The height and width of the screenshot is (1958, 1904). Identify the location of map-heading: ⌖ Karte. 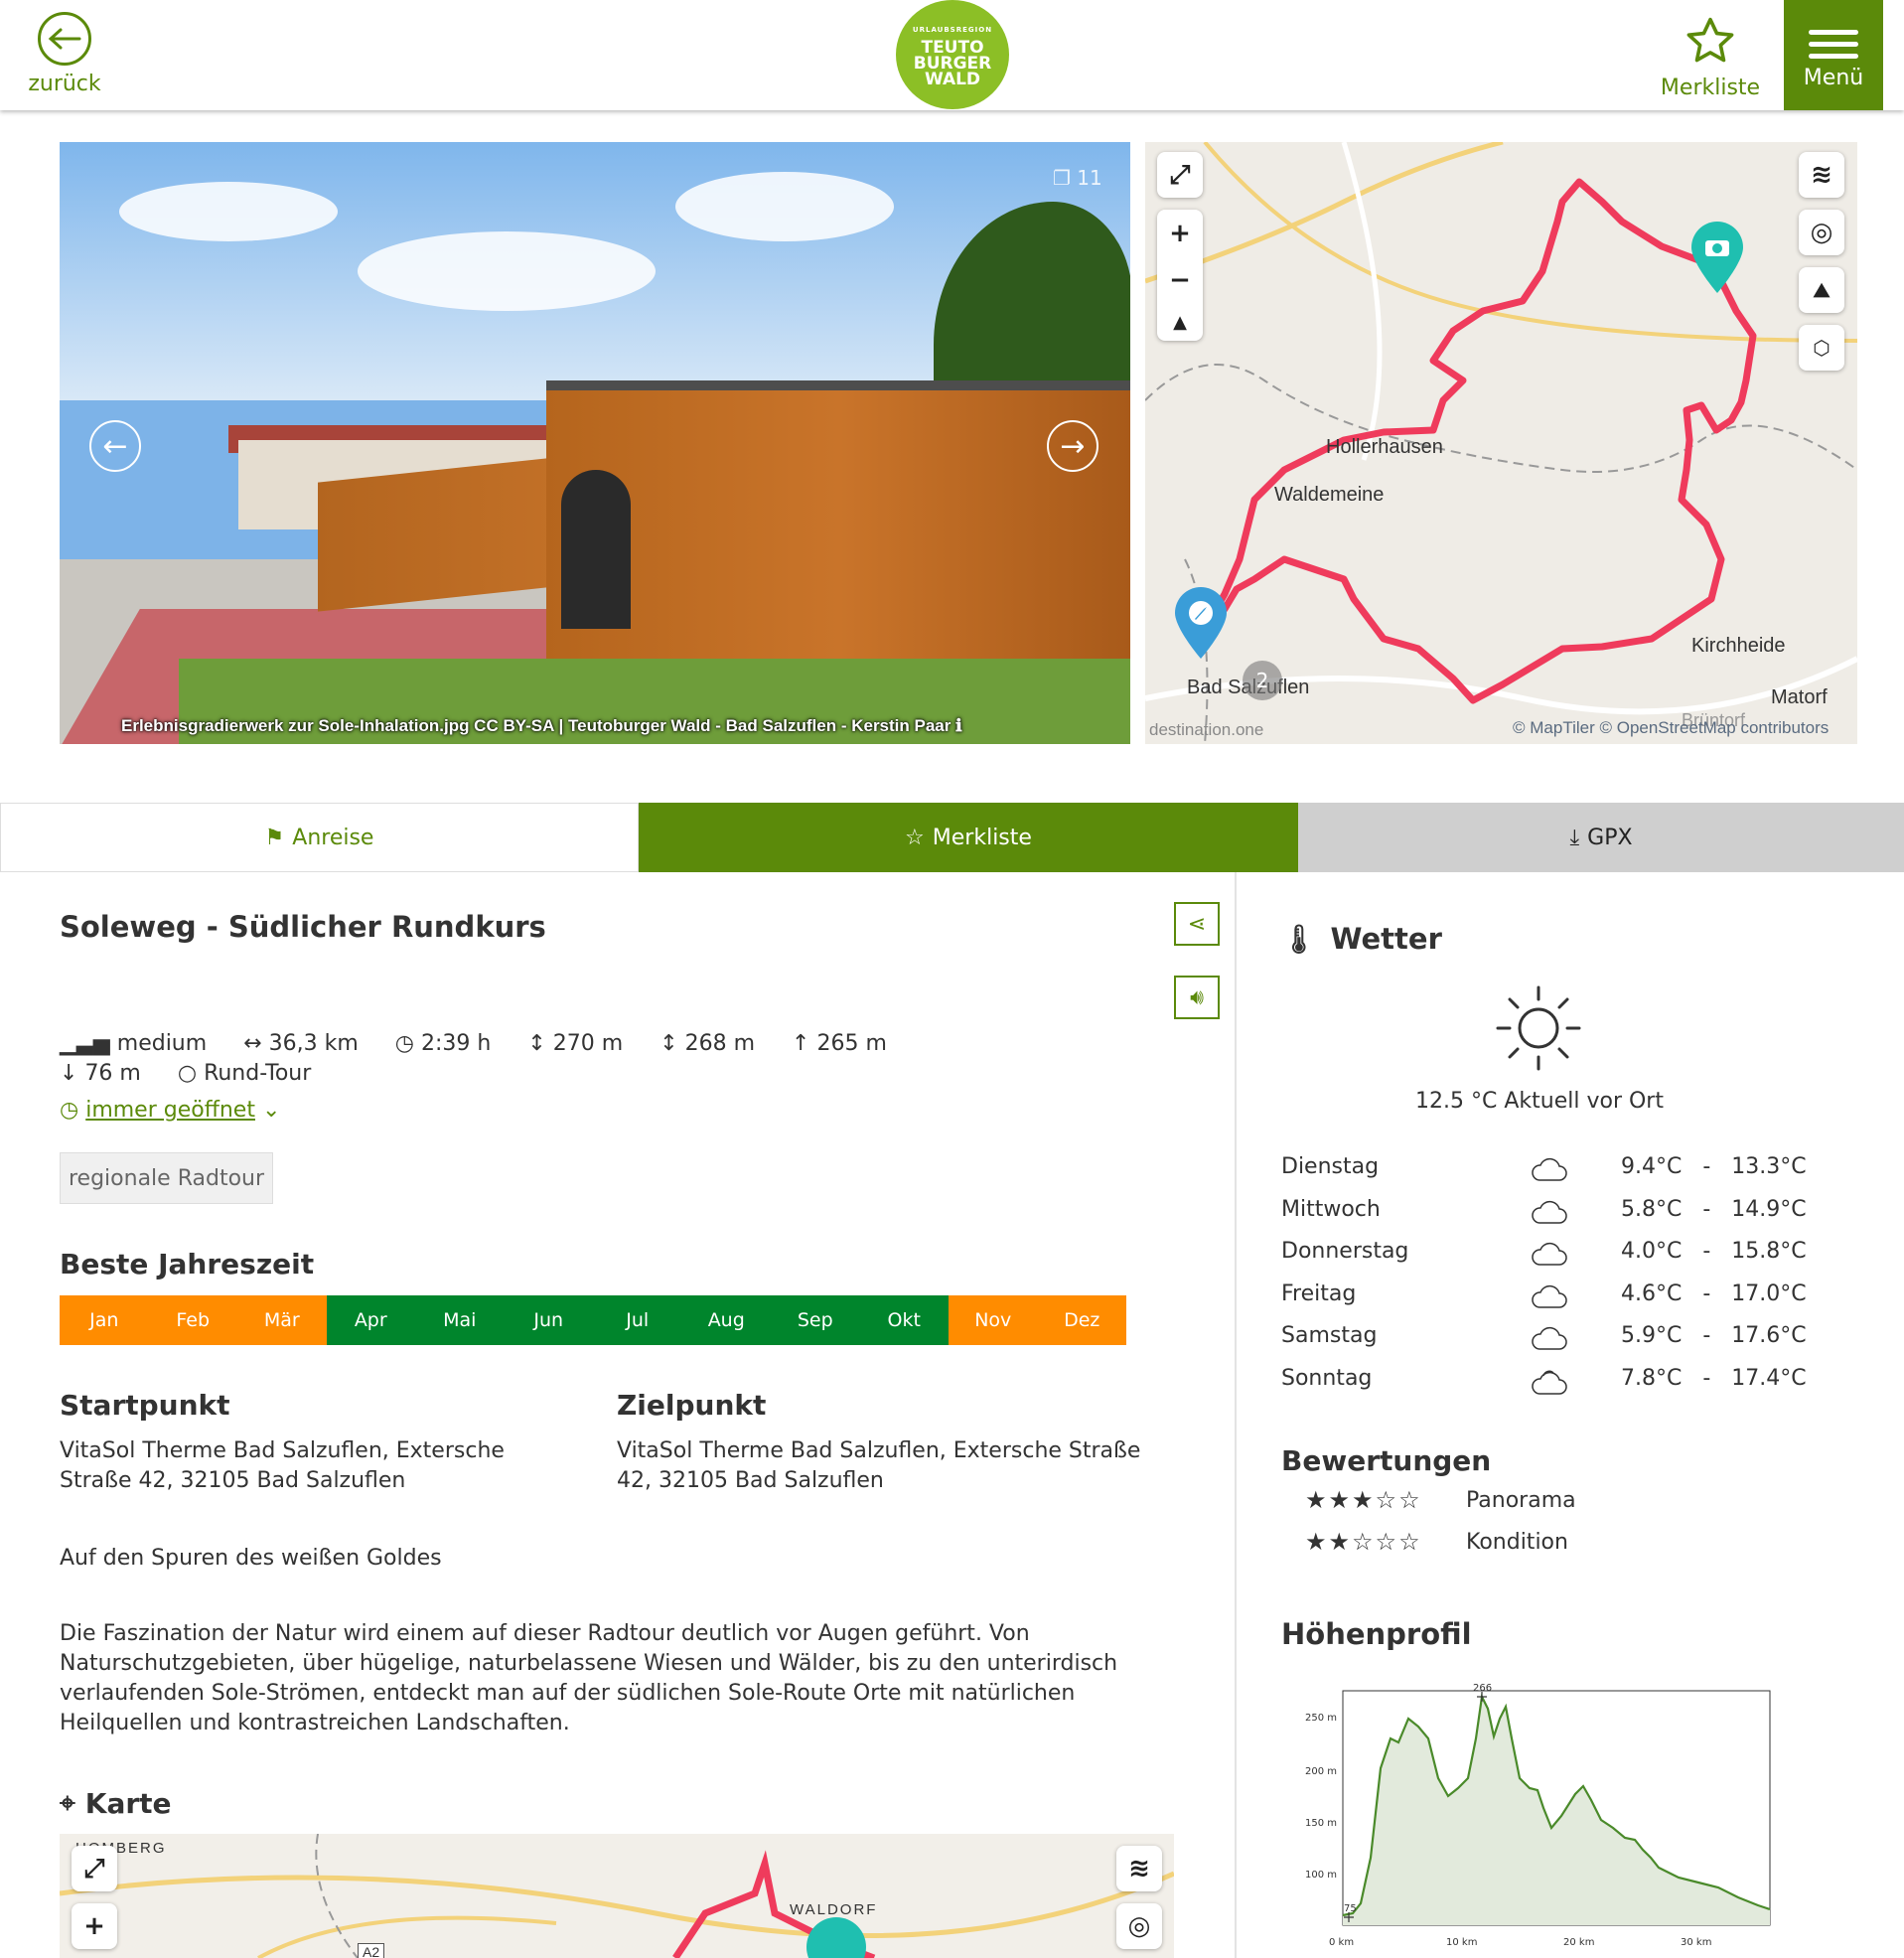
(116, 1803).